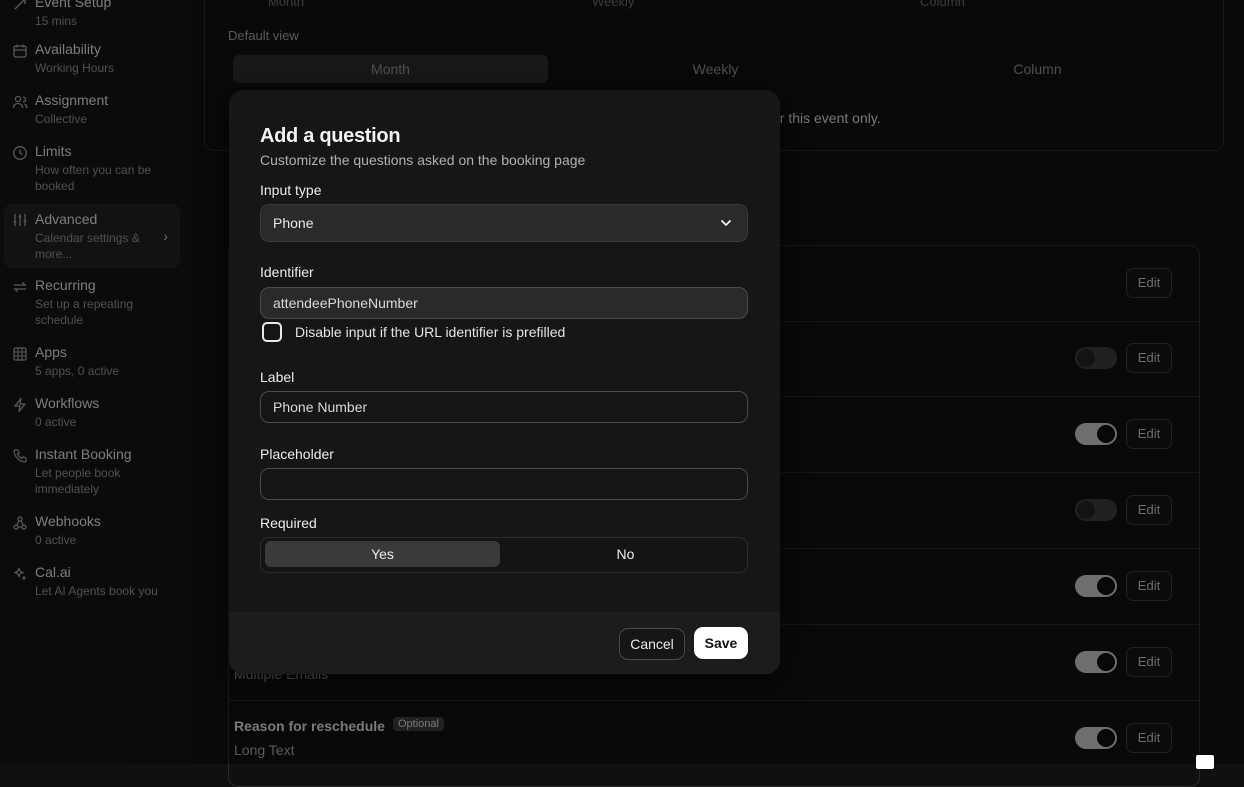 This screenshot has height=787, width=1244. What do you see at coordinates (330, 136) in the screenshot?
I see `dialog-title: Add a question` at bounding box center [330, 136].